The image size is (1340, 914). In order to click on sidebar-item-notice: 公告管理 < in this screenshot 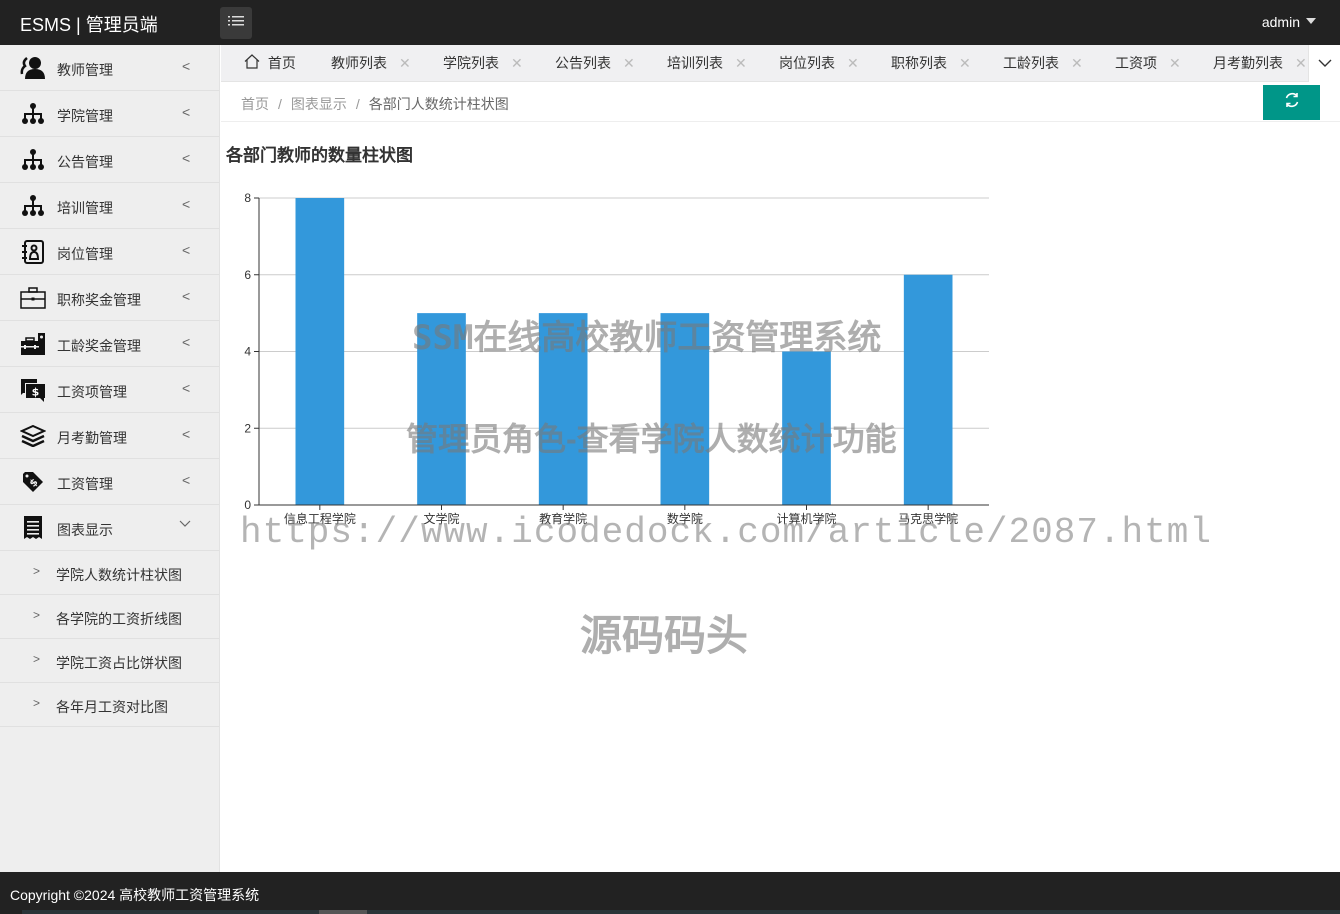, I will do `click(109, 160)`.